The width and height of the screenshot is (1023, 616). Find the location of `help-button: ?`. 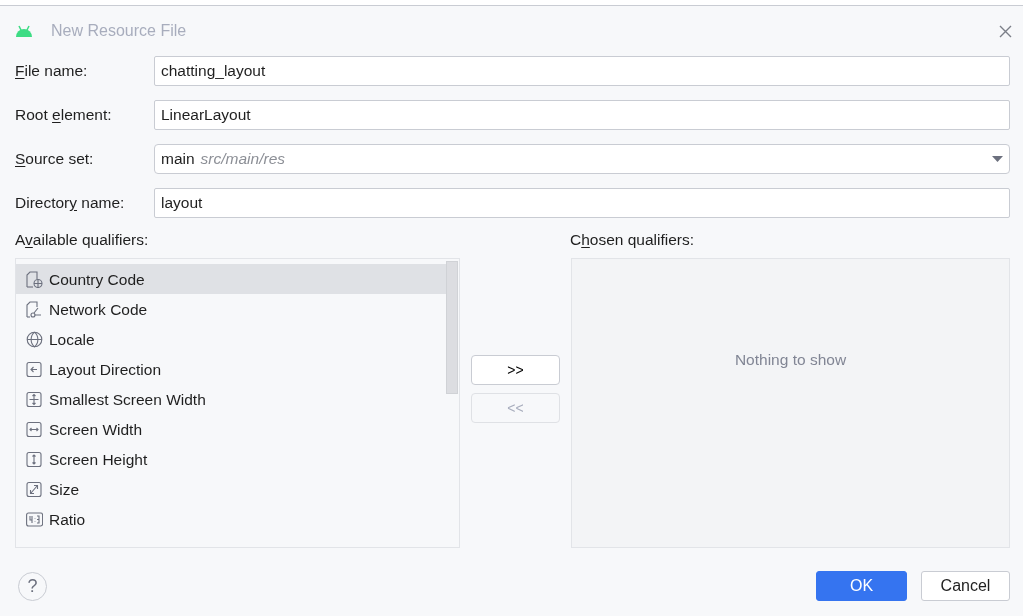

help-button: ? is located at coordinates (32, 586).